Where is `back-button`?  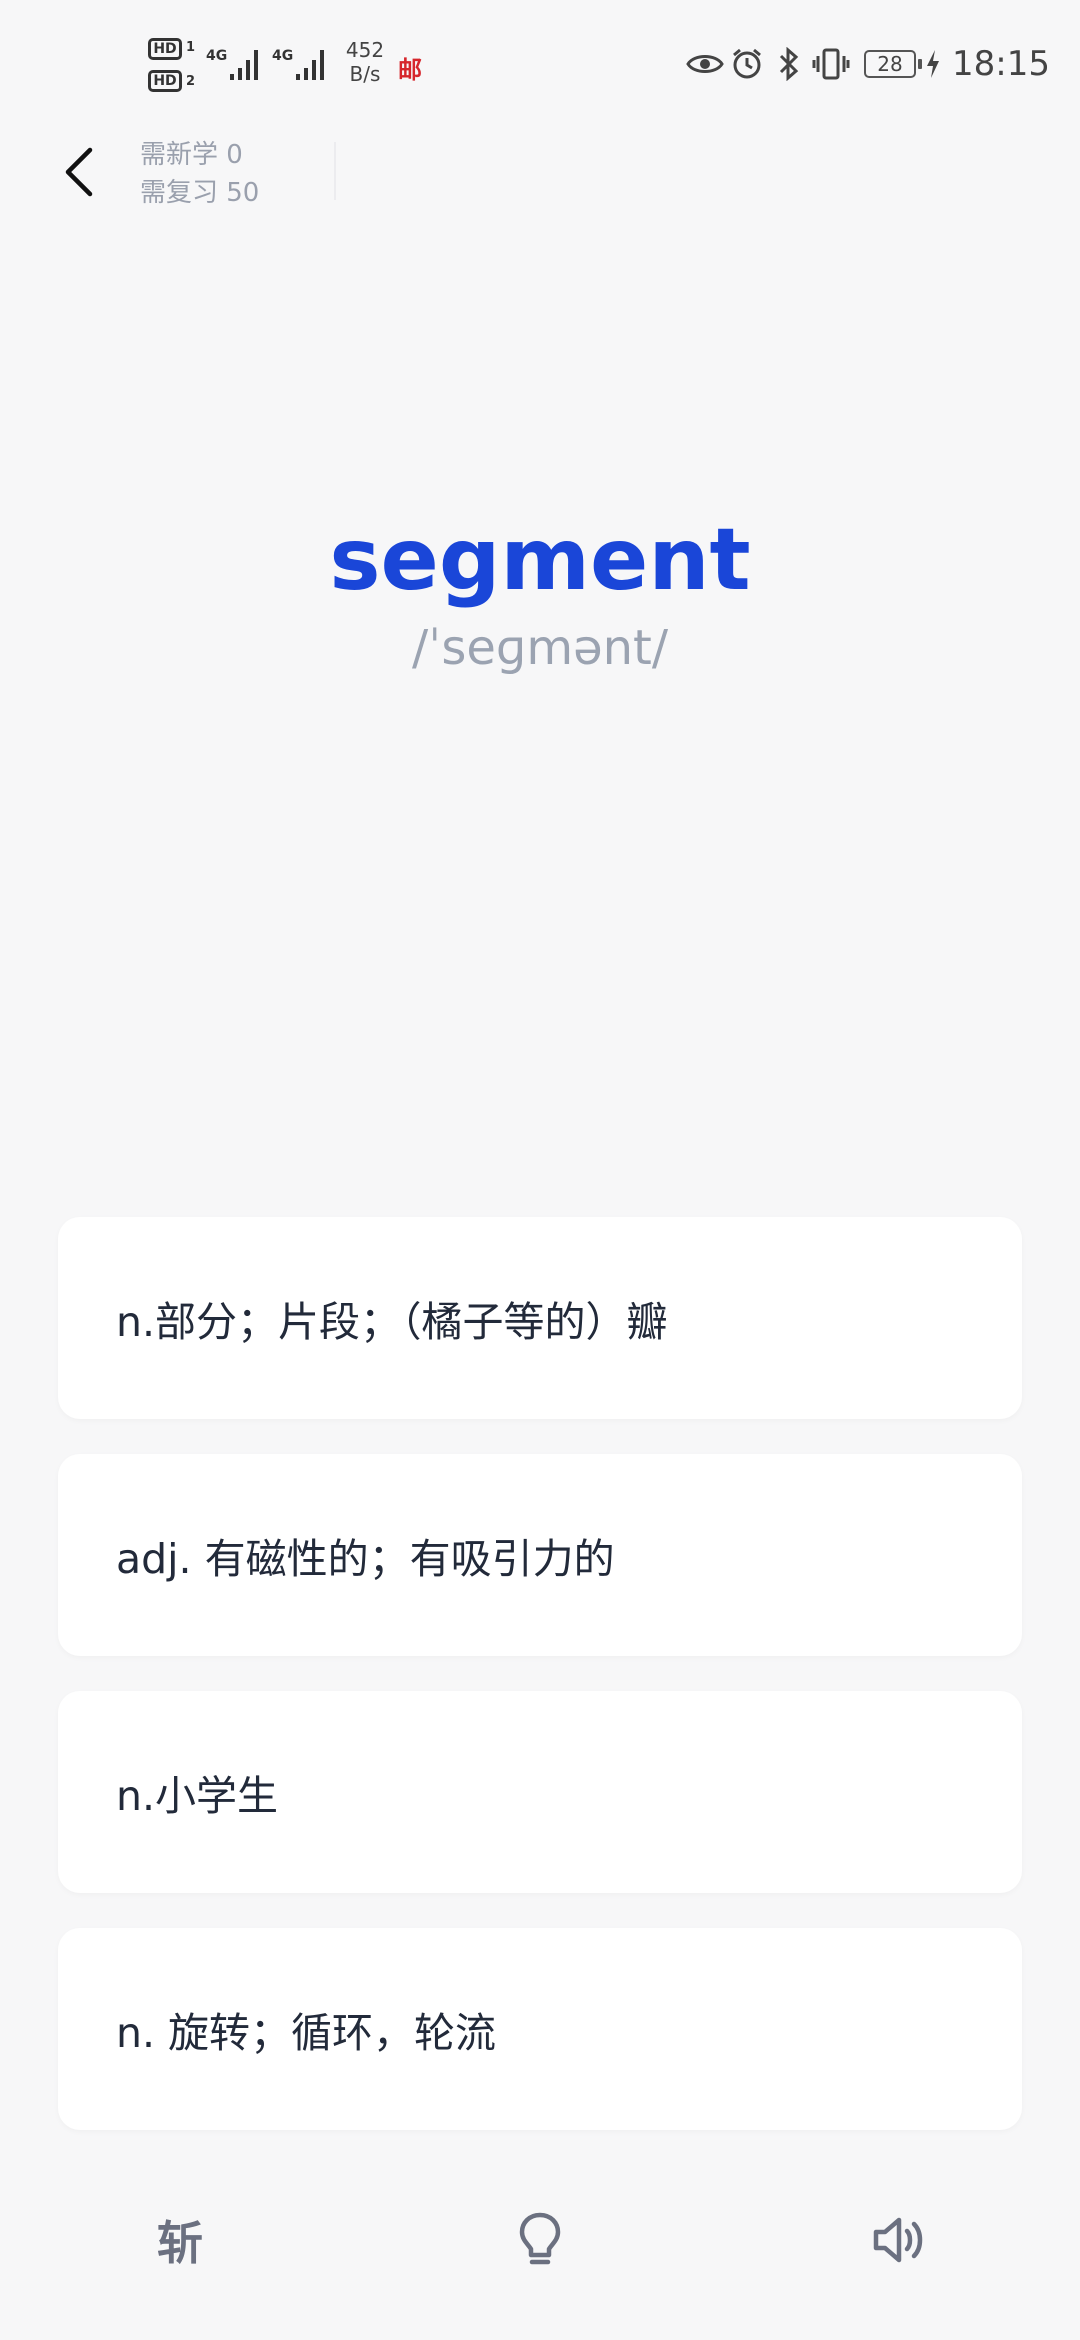
back-button is located at coordinates (79, 172).